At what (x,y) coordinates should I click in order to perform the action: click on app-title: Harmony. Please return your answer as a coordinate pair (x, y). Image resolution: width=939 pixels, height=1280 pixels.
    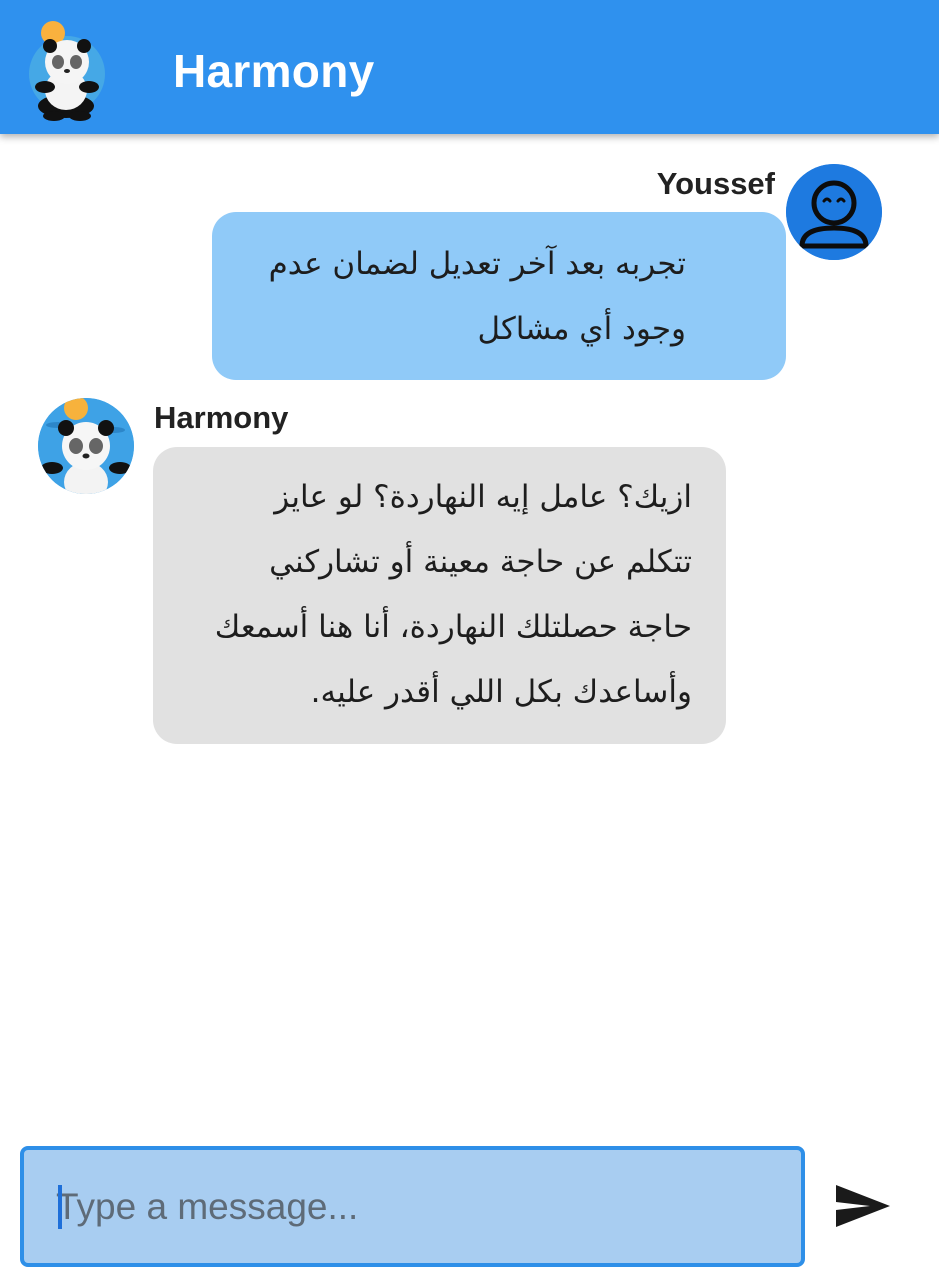
    Looking at the image, I should click on (274, 71).